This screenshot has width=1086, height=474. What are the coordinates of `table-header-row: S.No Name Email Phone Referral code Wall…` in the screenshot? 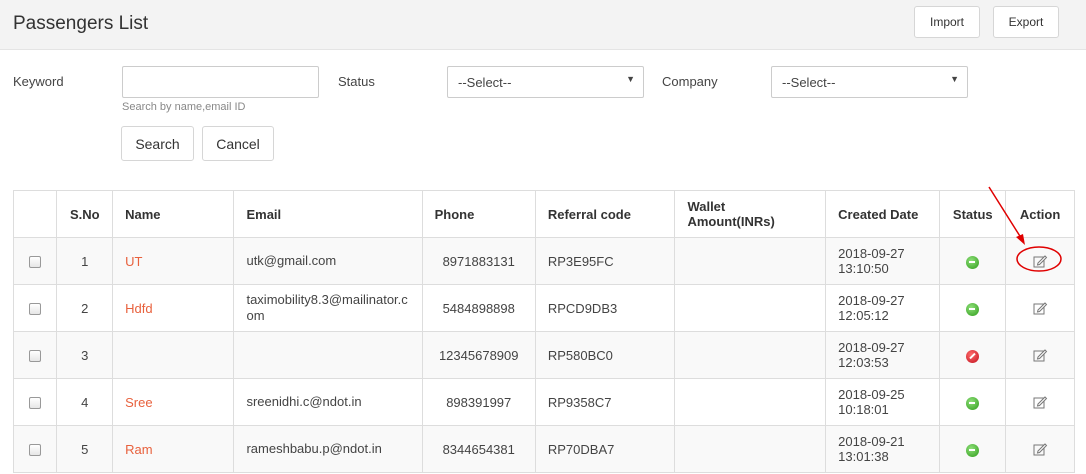 It's located at (543, 214).